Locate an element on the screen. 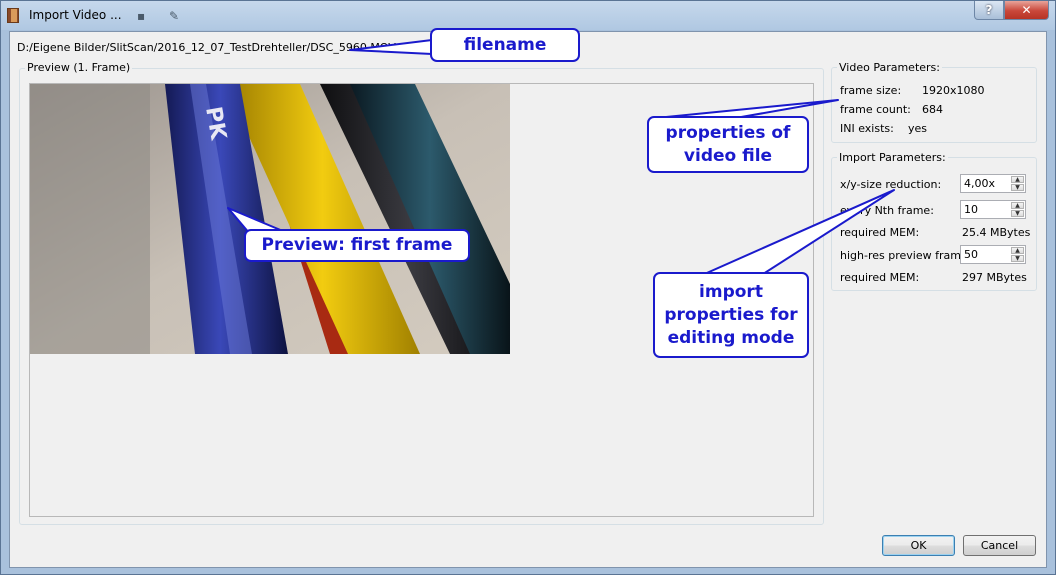 This screenshot has height=575, width=1056. nth-frame-spinbox: 10 ▲ ▼ is located at coordinates (993, 209).